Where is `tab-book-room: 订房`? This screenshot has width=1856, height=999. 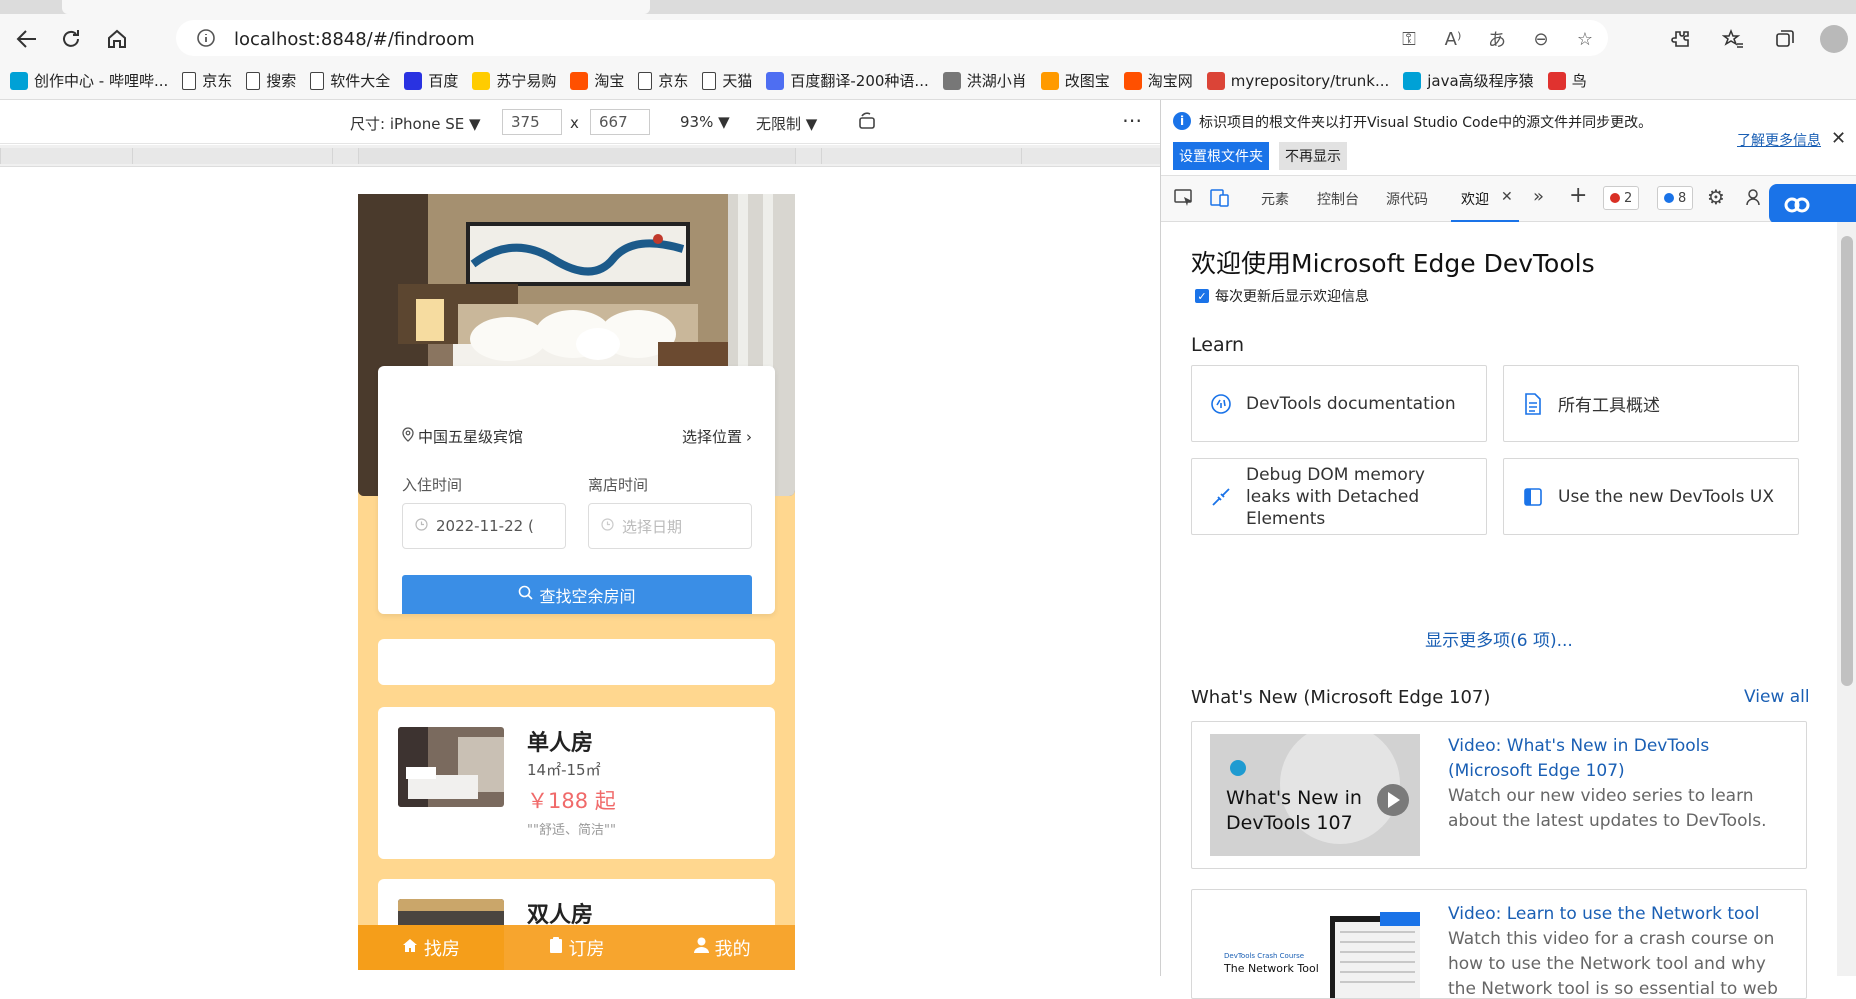 tab-book-room: 订房 is located at coordinates (577, 947).